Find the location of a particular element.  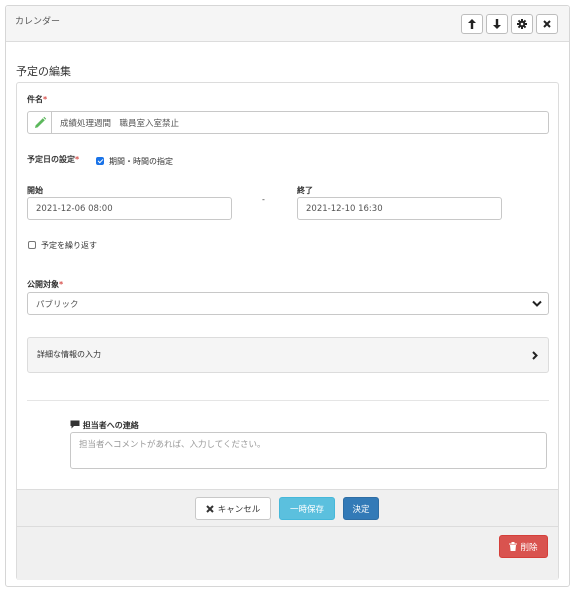

details-label: 詳細な情報の入力 is located at coordinates (69, 354).